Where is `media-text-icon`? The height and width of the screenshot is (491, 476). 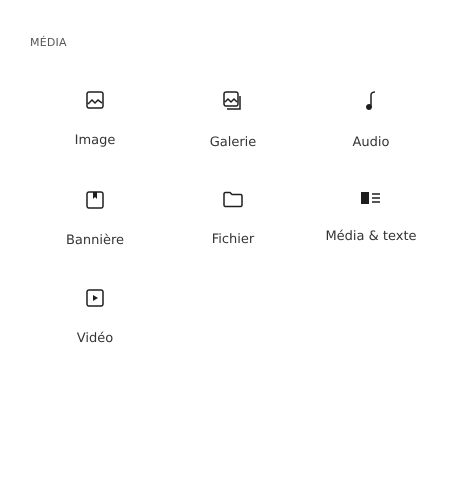
media-text-icon is located at coordinates (371, 198).